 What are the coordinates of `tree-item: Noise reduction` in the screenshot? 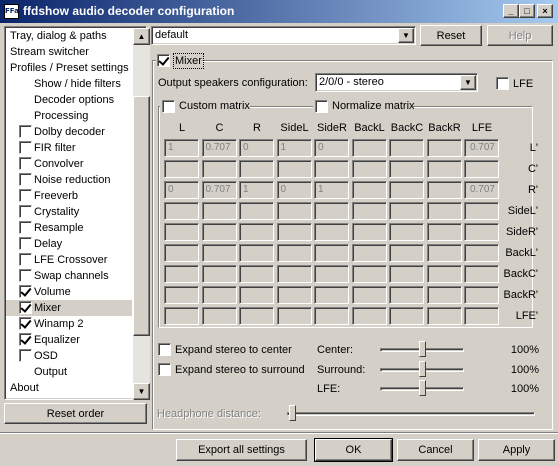 It's located at (69, 180).